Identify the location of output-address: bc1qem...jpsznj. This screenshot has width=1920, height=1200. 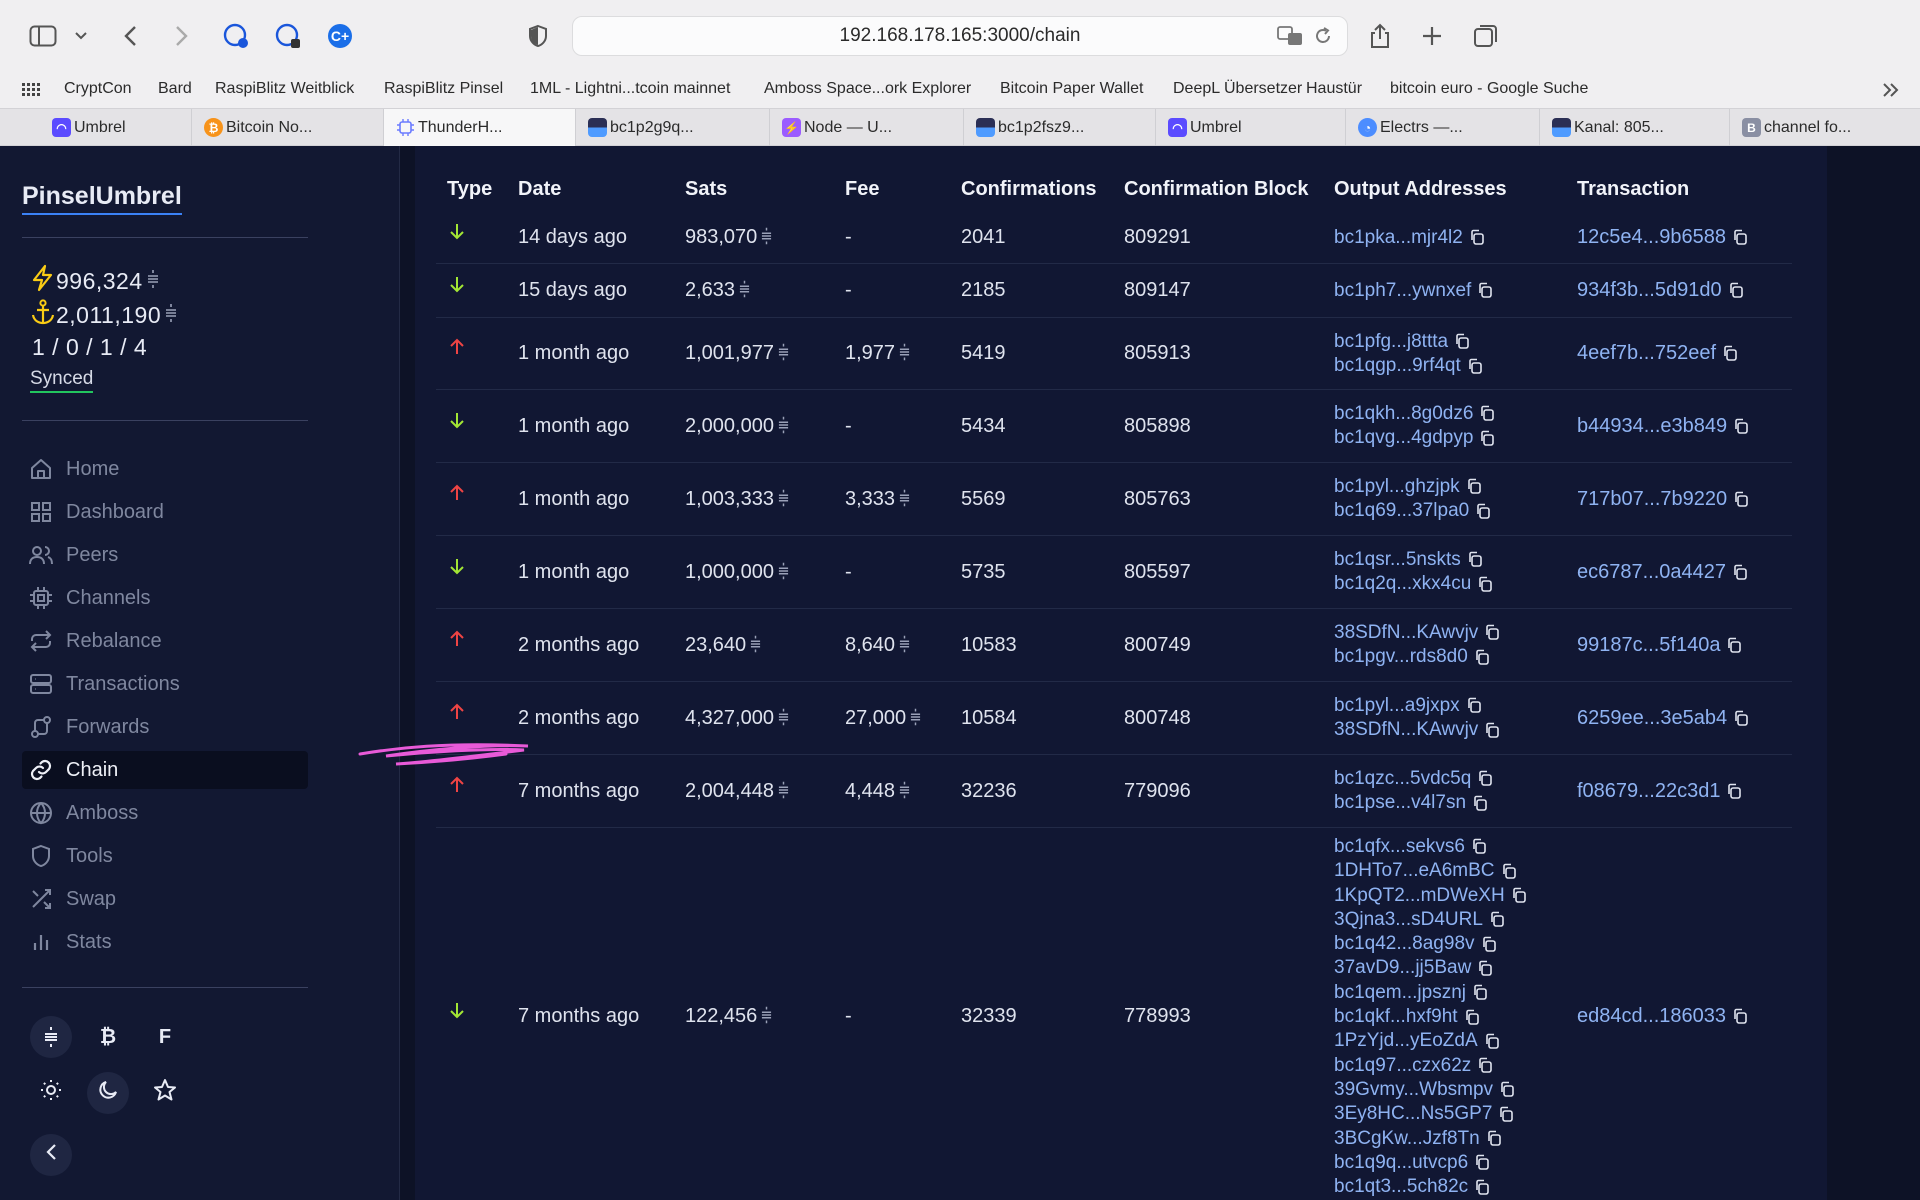
(1430, 993).